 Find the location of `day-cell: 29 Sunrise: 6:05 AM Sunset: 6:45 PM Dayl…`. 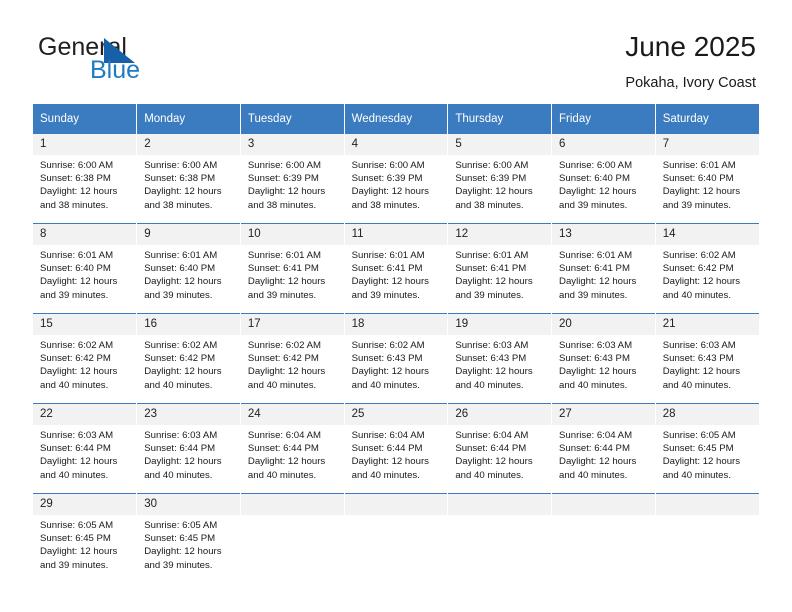

day-cell: 29 Sunrise: 6:05 AM Sunset: 6:45 PM Dayl… is located at coordinates (85, 538).